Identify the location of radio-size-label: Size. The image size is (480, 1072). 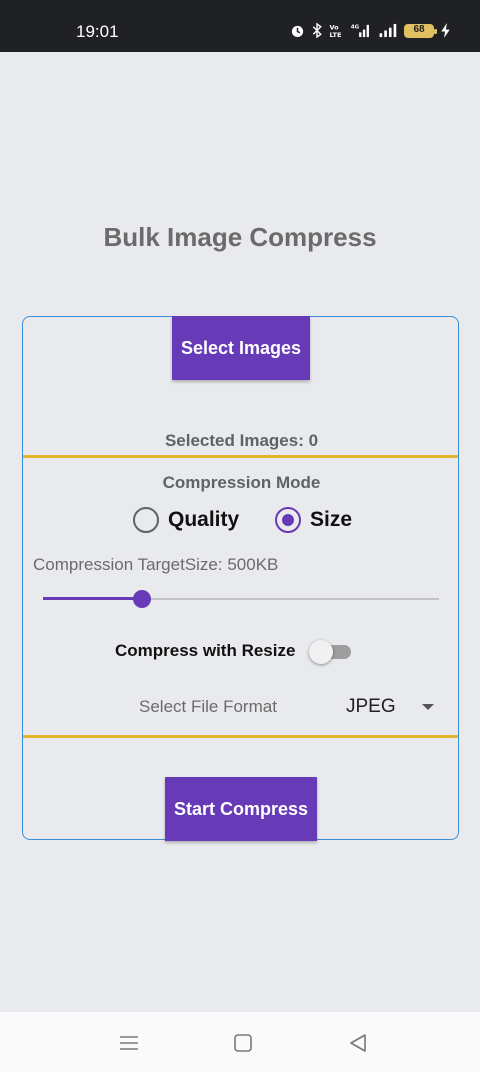
(331, 519).